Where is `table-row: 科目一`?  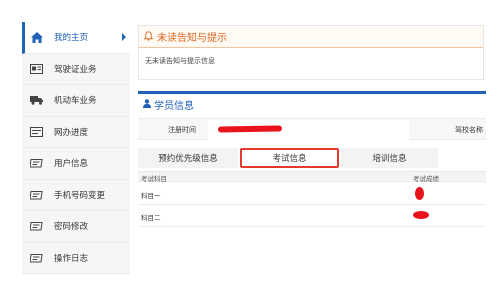 table-row: 科目一 is located at coordinates (312, 194).